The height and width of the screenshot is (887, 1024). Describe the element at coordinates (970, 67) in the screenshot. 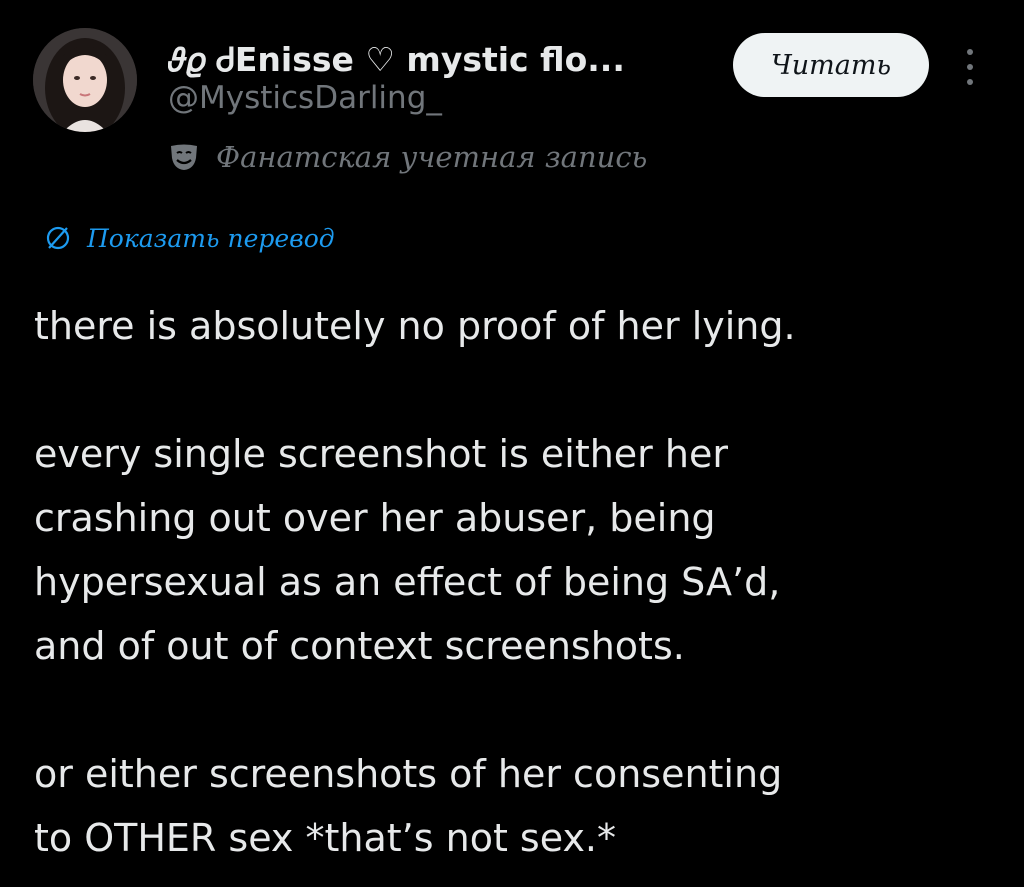

I see `more-vertical-icon` at that location.